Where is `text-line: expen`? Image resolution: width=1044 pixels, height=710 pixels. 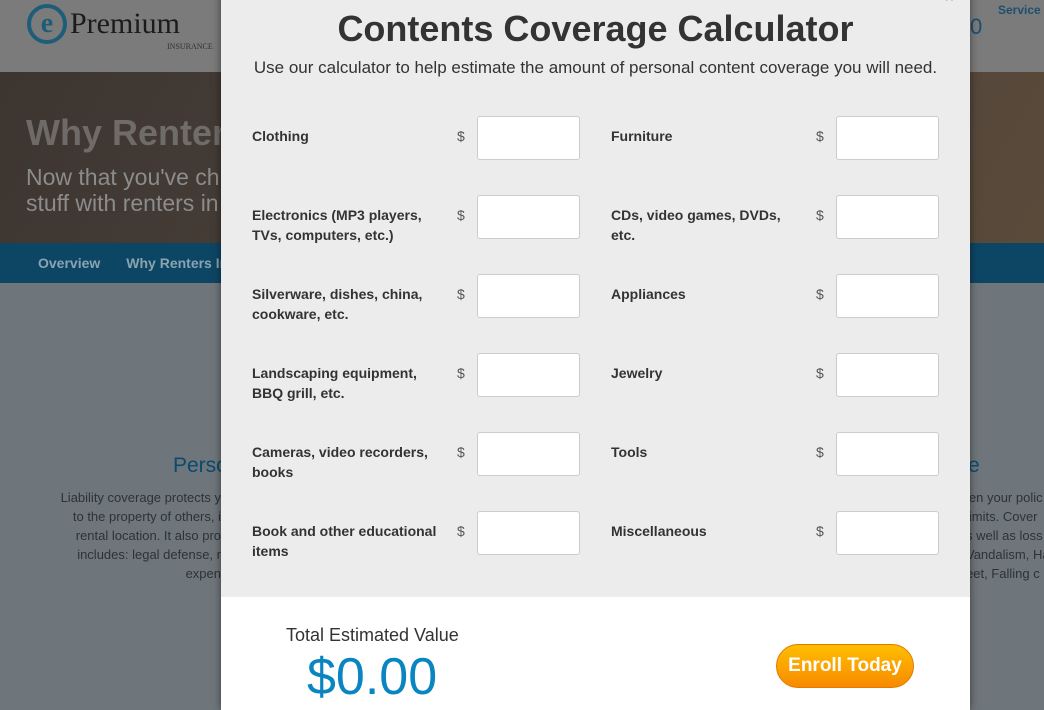
text-line: expen is located at coordinates (203, 573).